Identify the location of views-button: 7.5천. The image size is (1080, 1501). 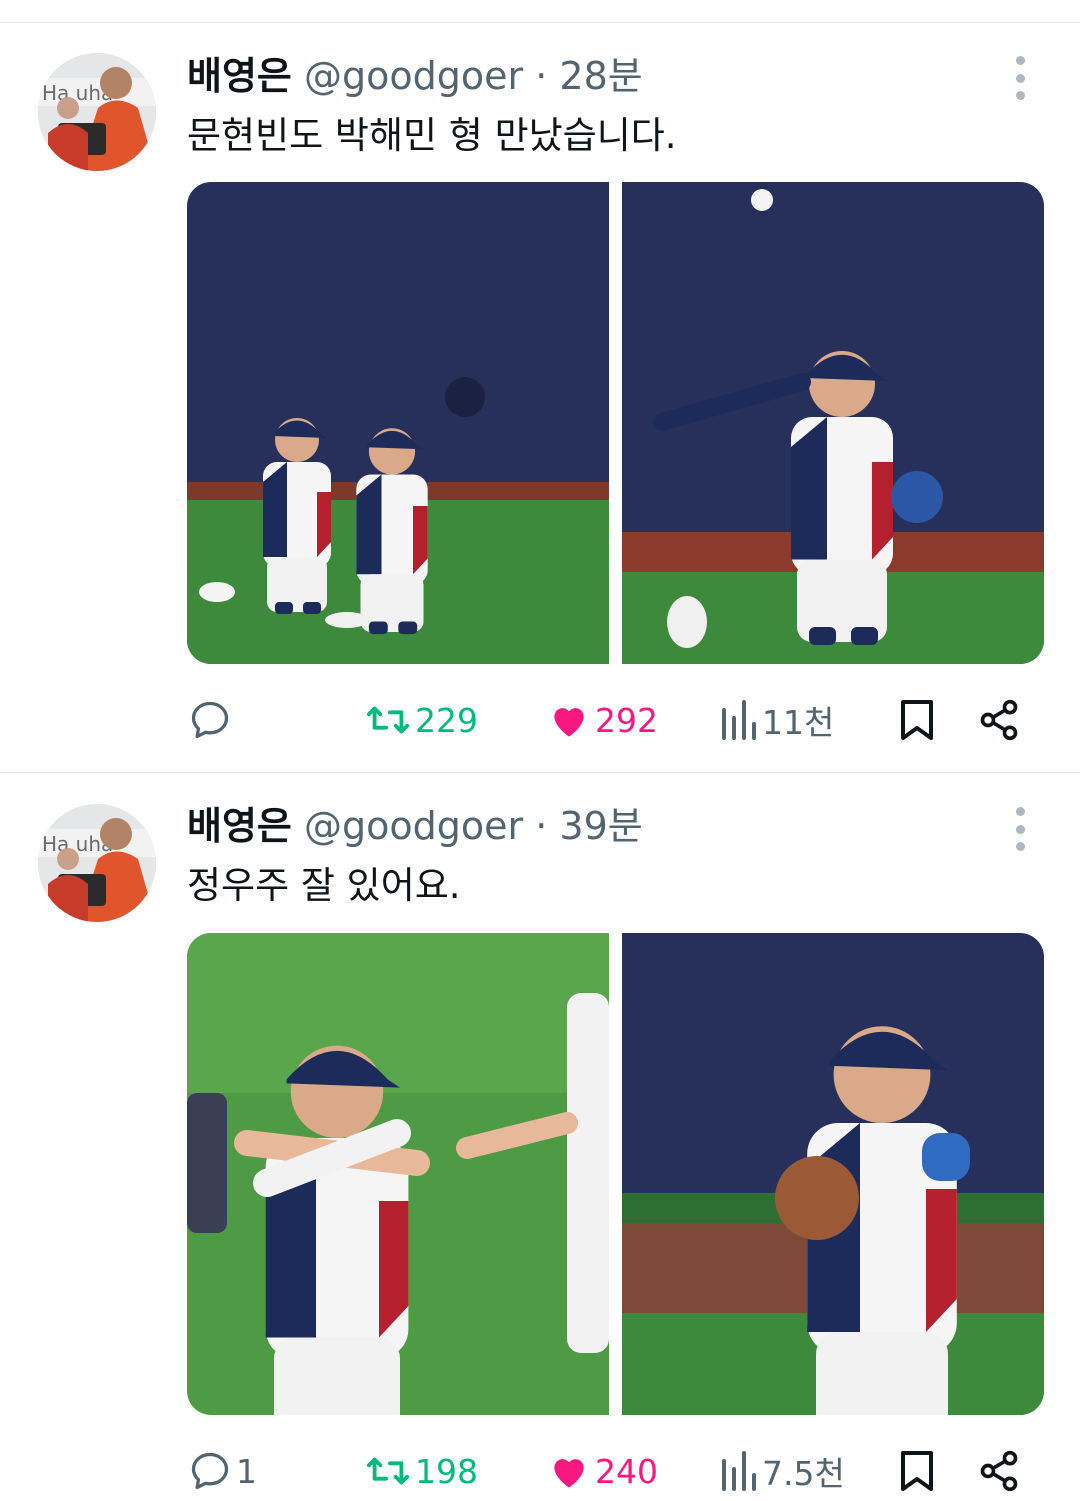
(781, 1471).